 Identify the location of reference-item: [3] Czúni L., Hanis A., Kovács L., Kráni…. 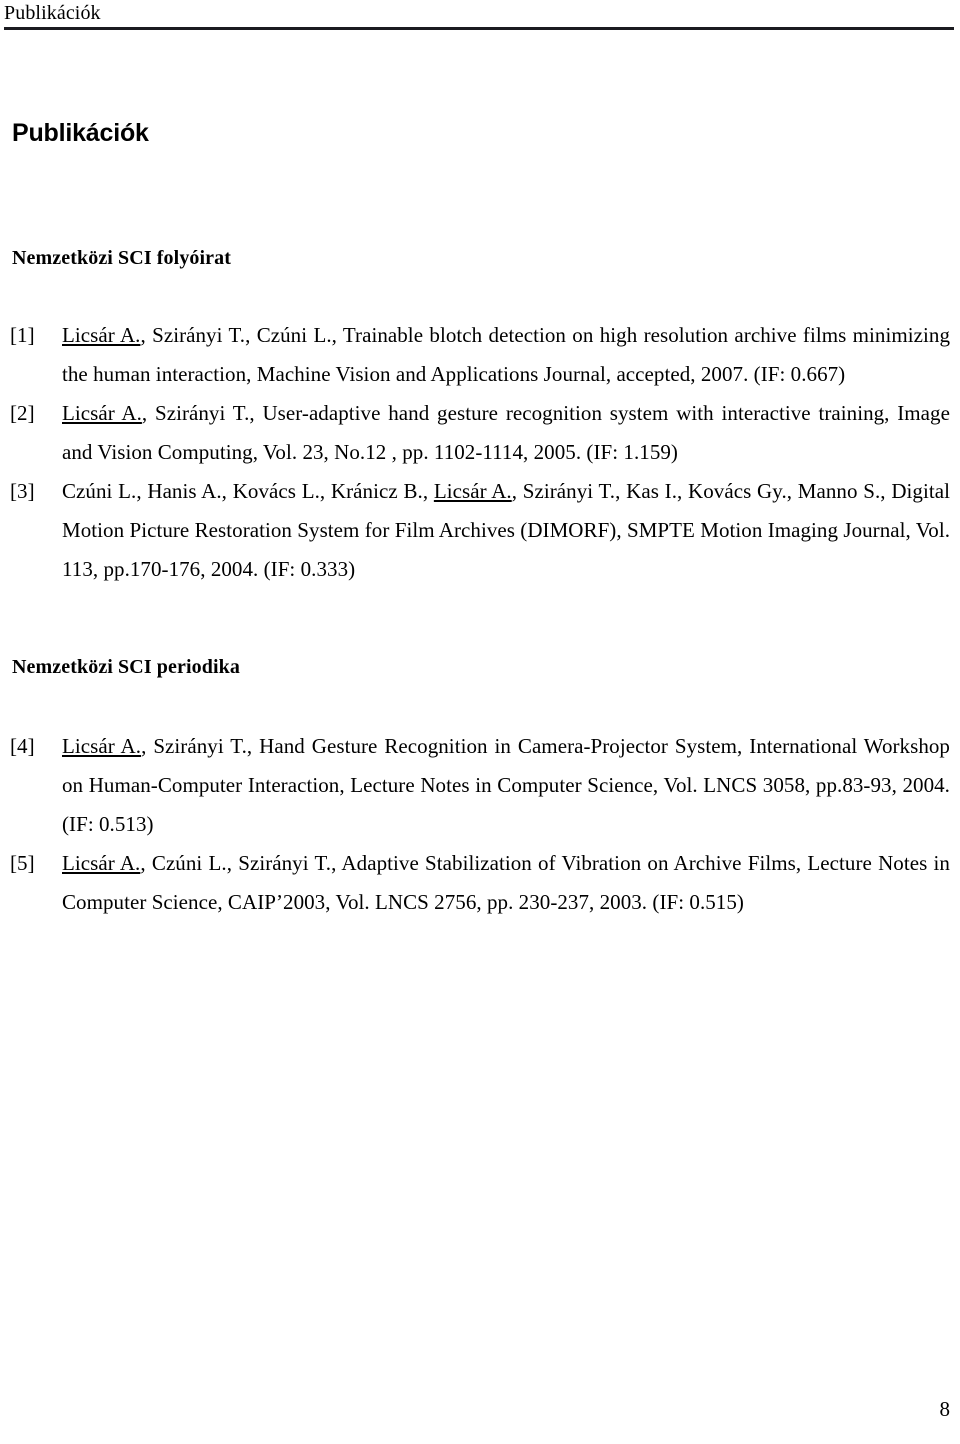
(480, 530).